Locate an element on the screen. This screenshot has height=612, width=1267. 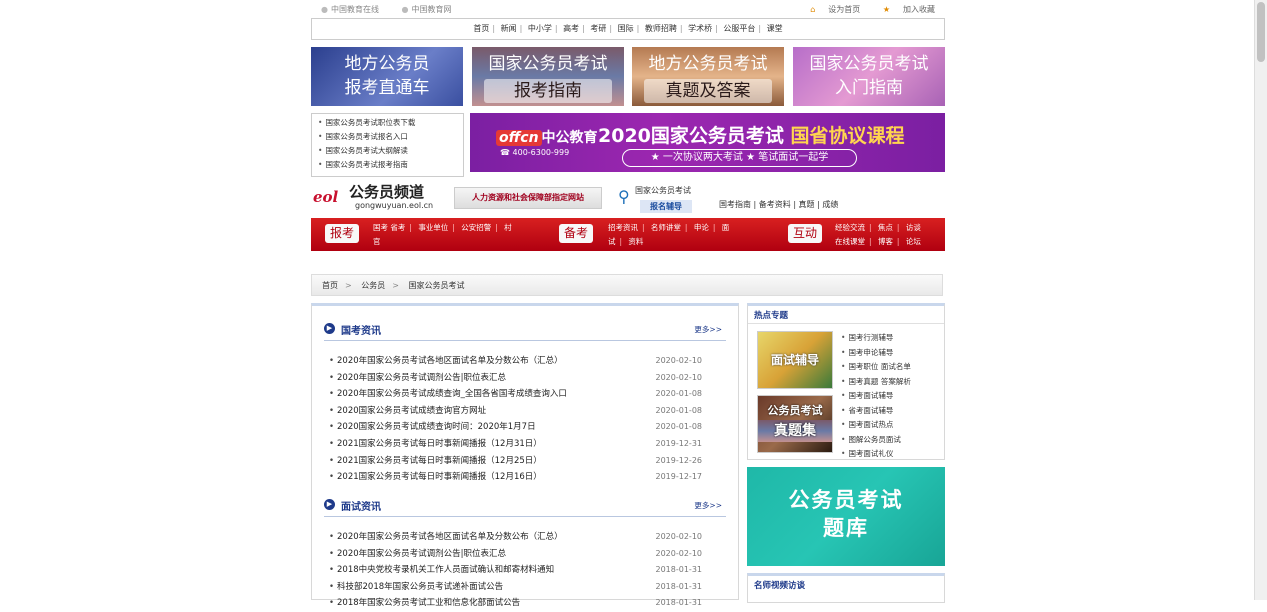
offcn-phone: ☎ 400-6300-999 is located at coordinates (535, 152).